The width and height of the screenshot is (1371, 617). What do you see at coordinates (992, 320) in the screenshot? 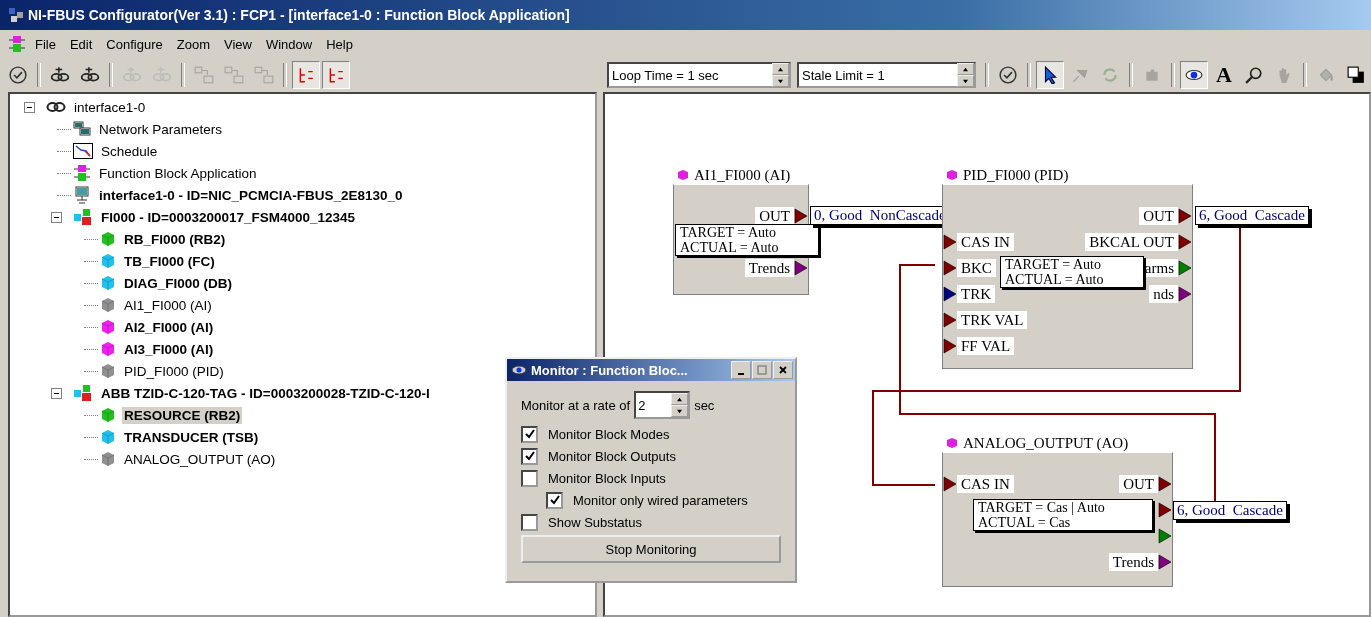
I see `port-label: TRK VAL` at bounding box center [992, 320].